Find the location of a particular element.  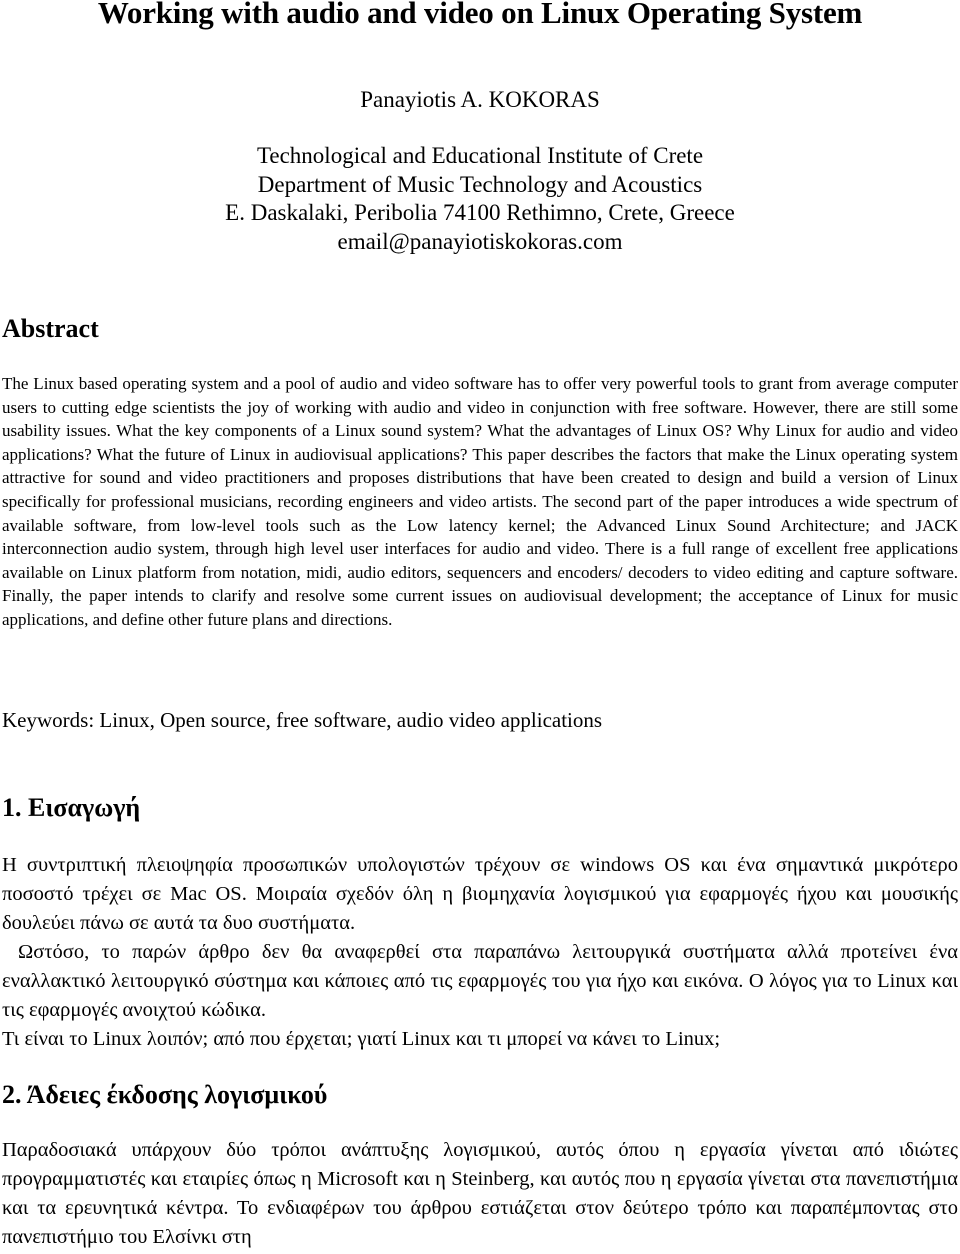

section-1-heading: 1. Εισαγωγή is located at coordinates (71, 807).